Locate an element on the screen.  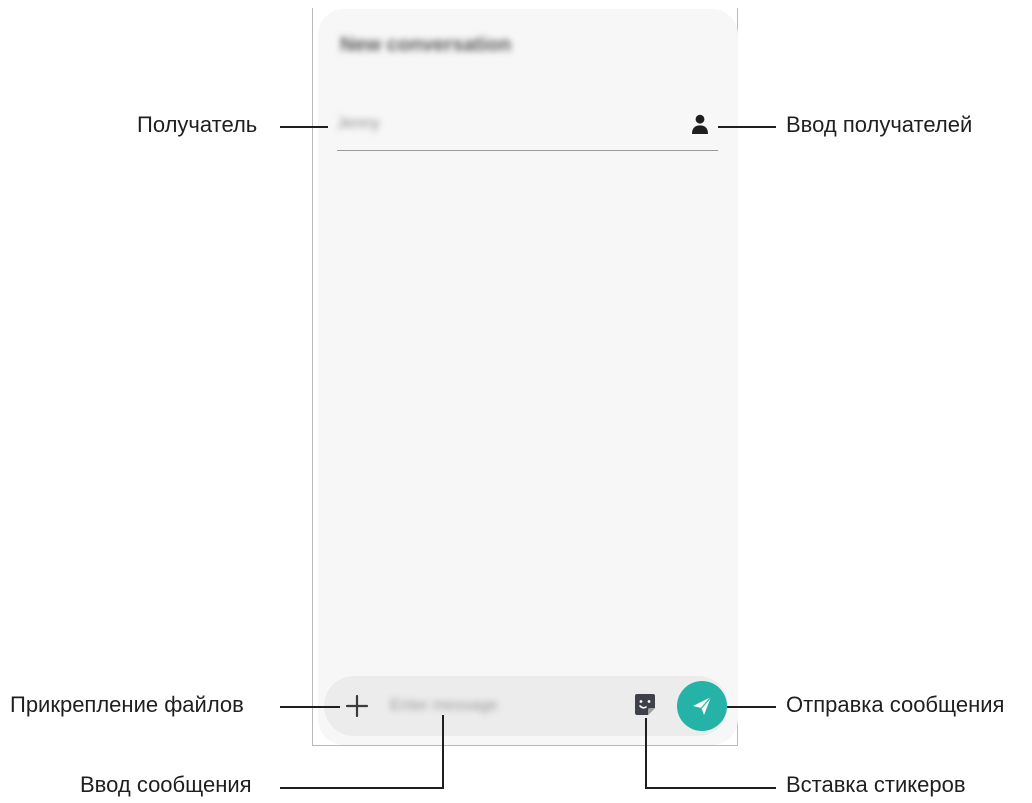
callout-enter-recipients: Ввод получателей is located at coordinates (879, 124).